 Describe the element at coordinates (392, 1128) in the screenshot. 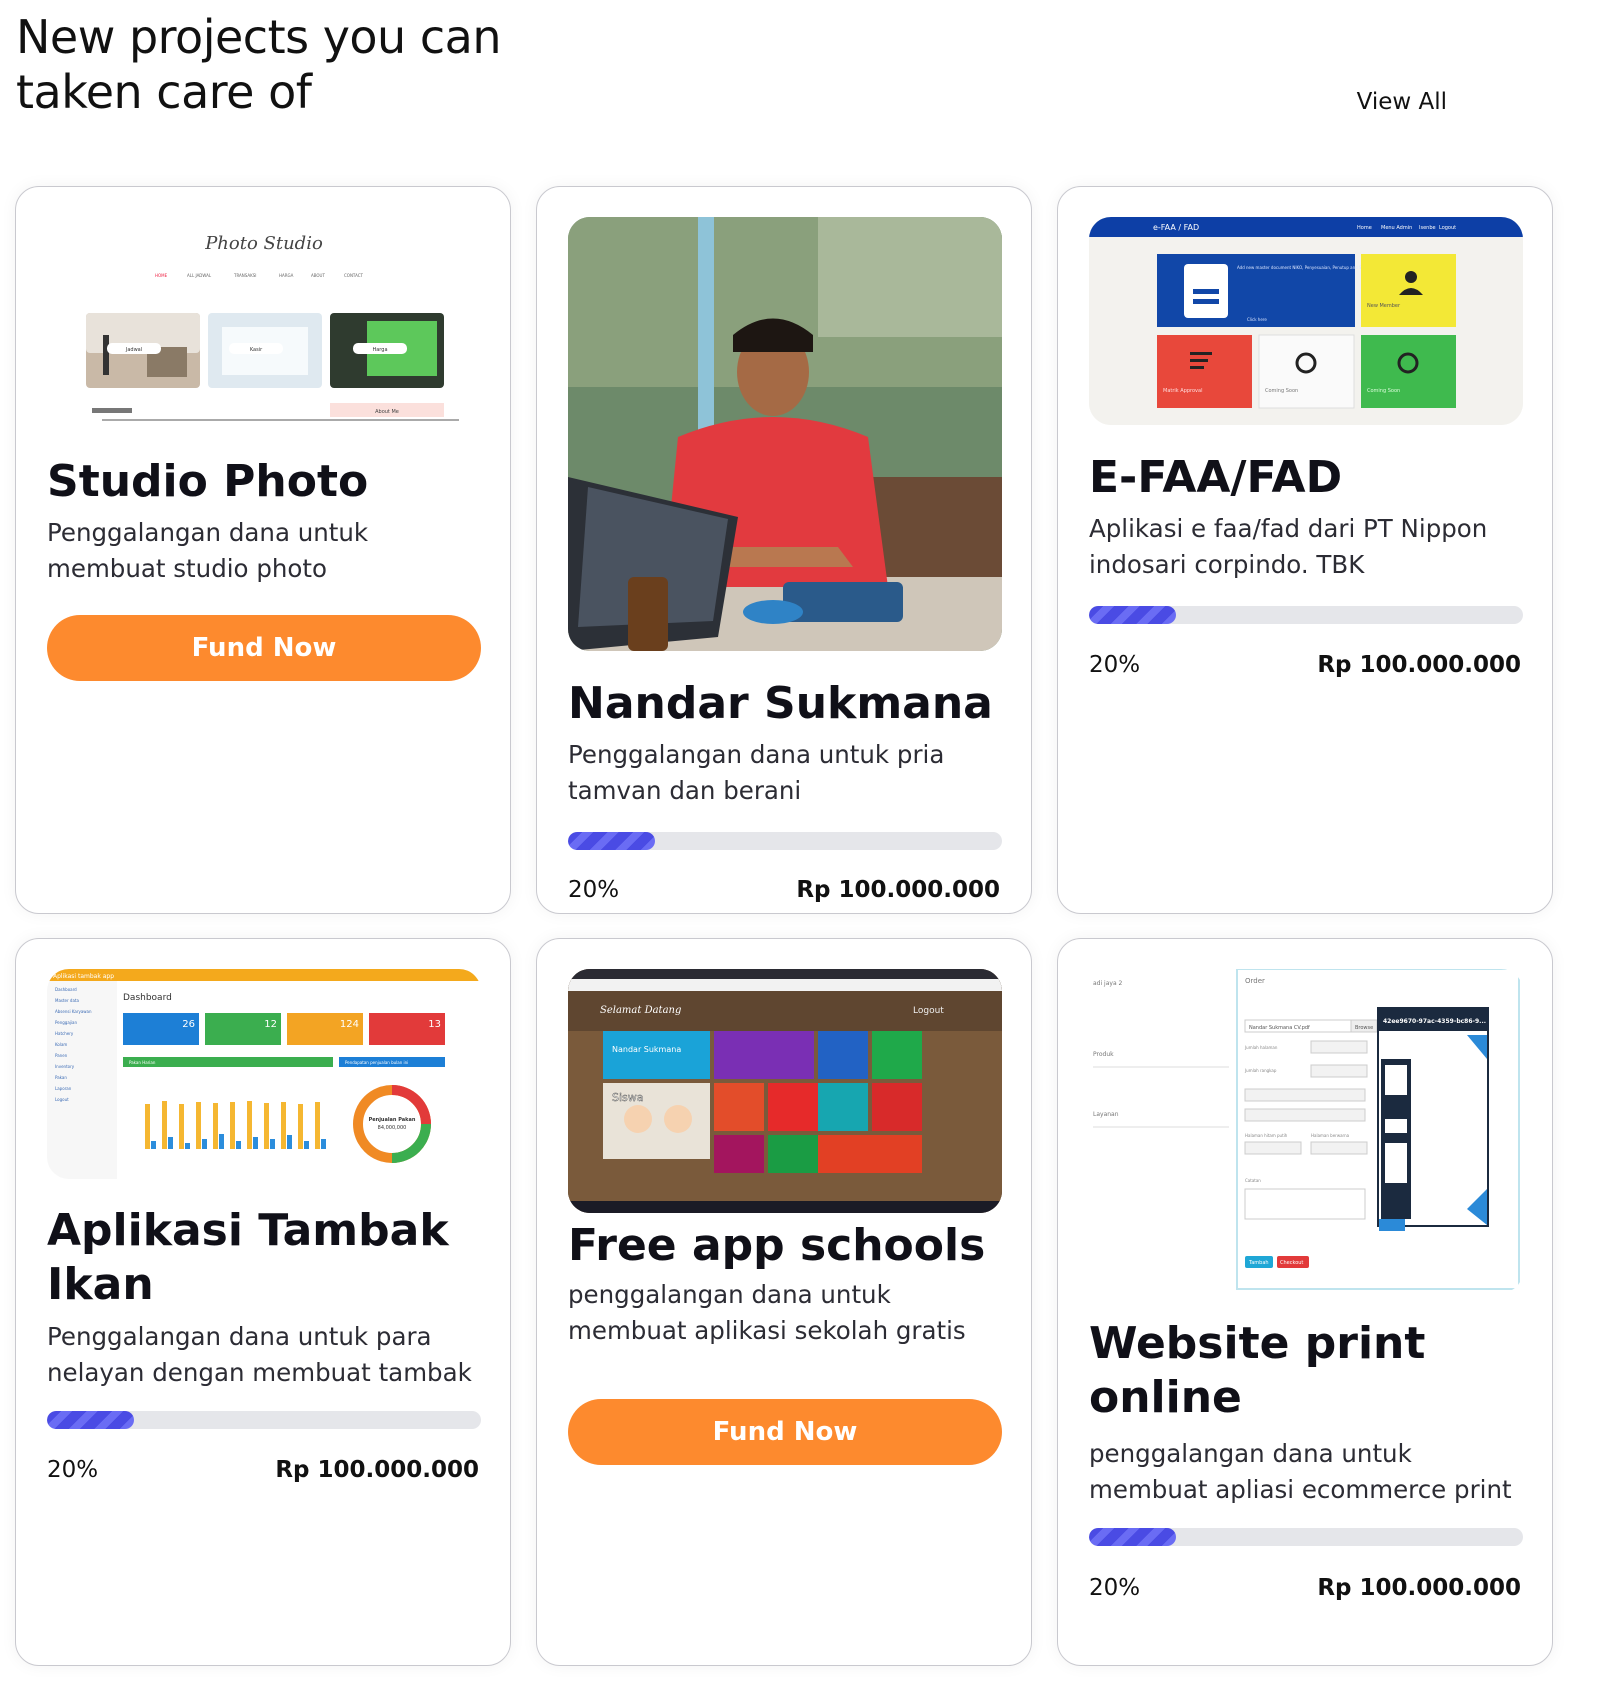

I see `svg-text: 84,000,000` at that location.